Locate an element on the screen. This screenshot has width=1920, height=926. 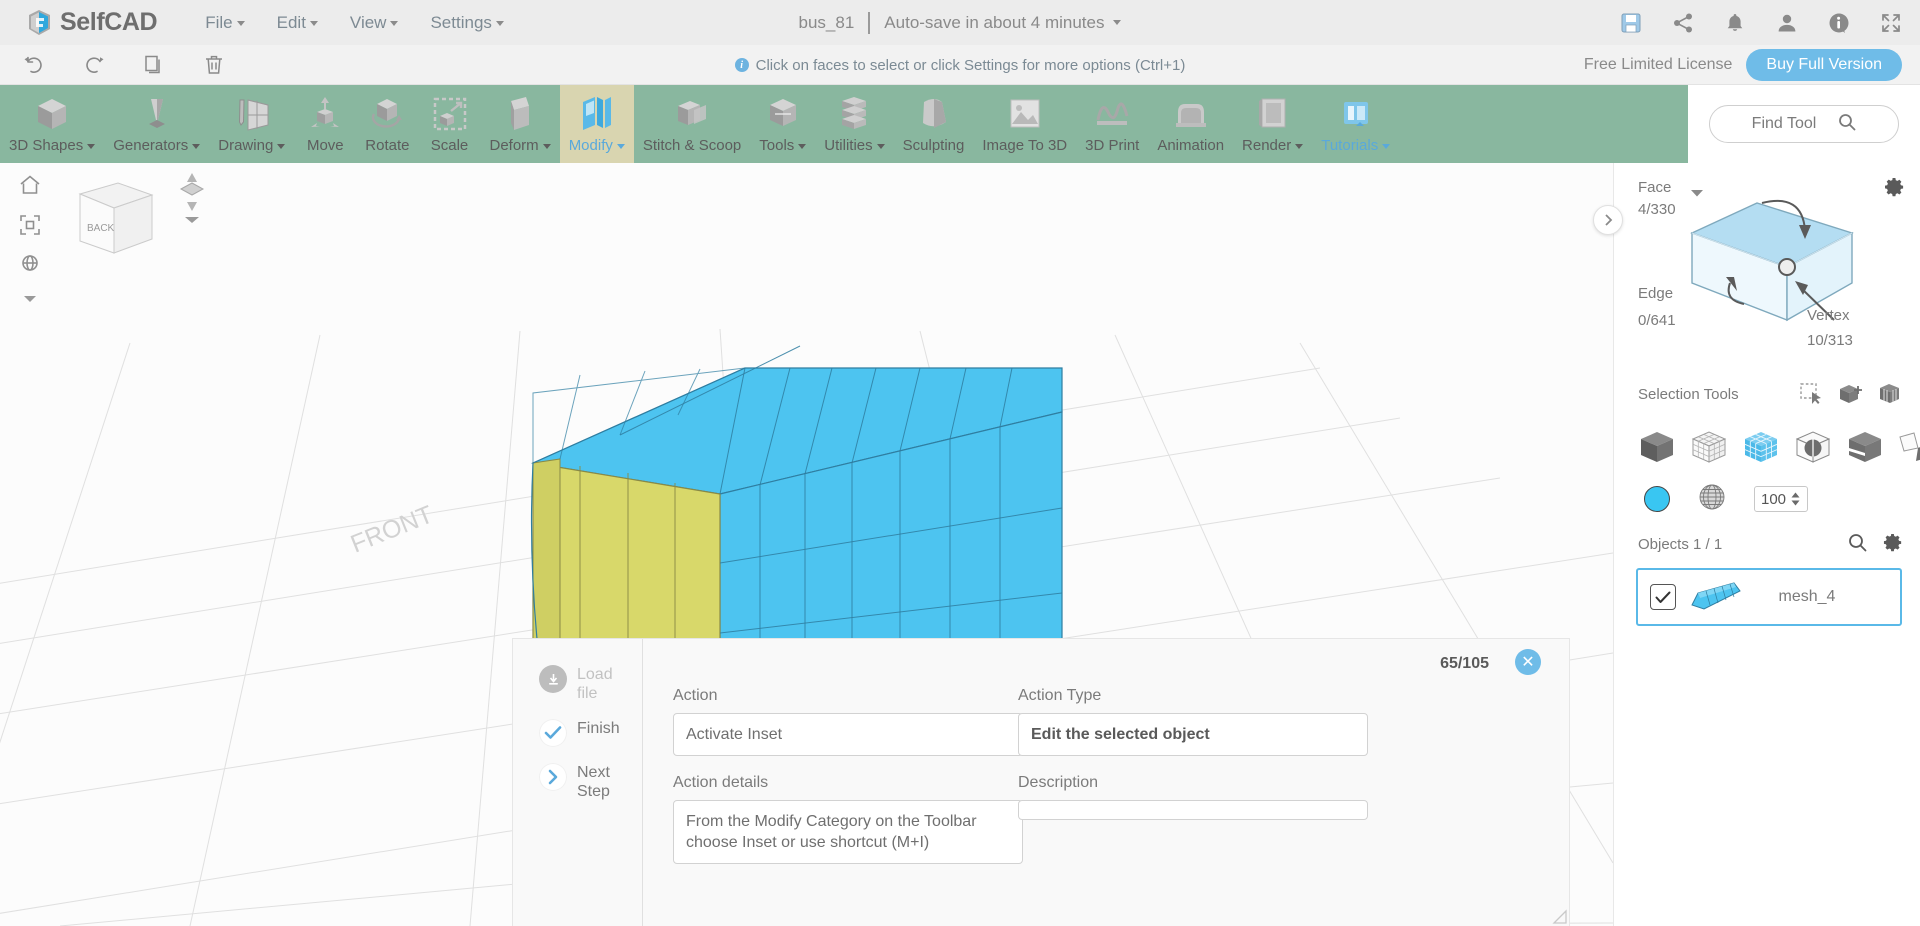
info-icon is located at coordinates (1839, 23).